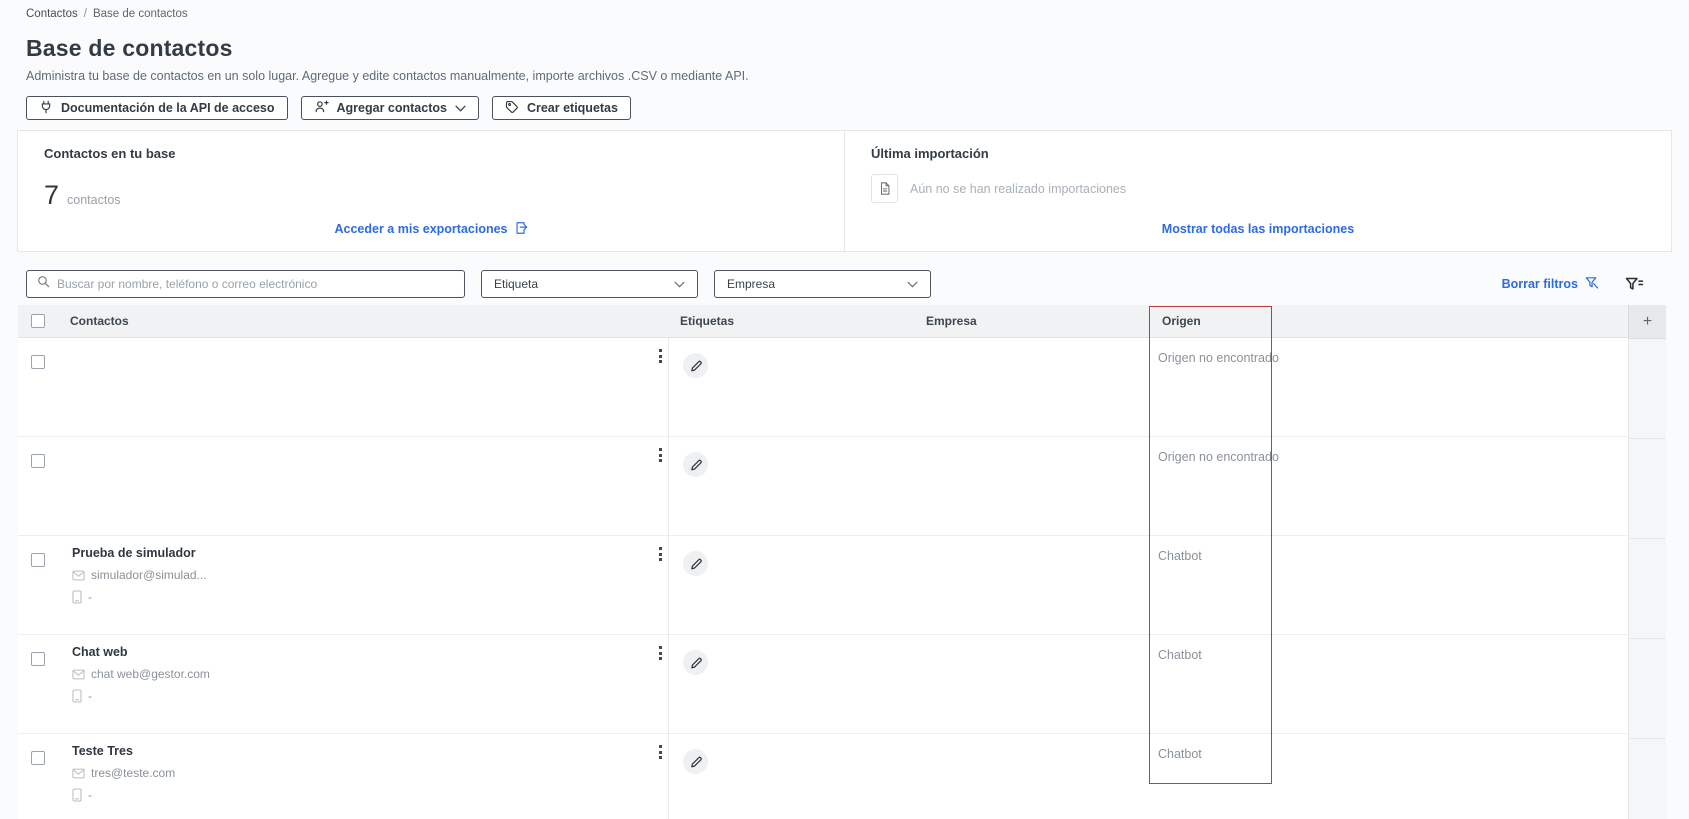  I want to click on person-add-icon, so click(321, 108).